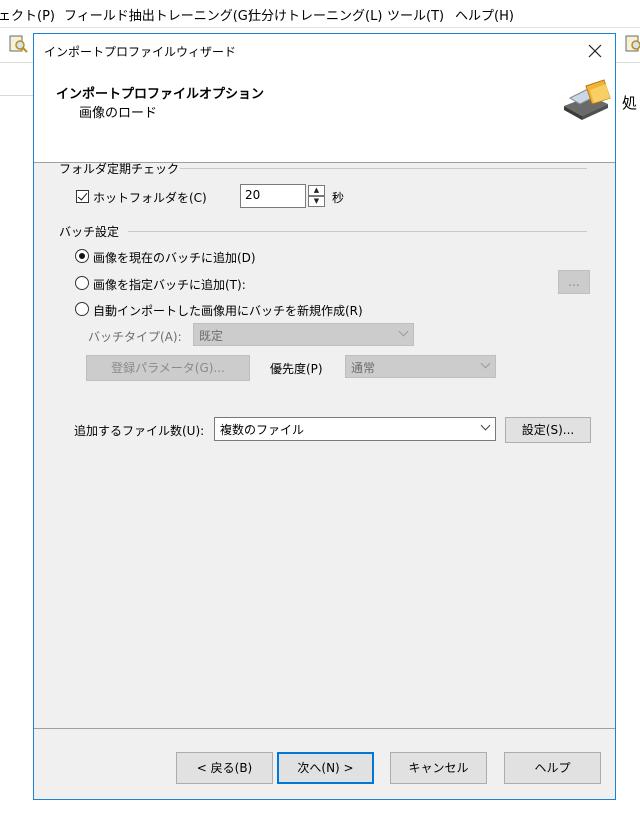 This screenshot has width=640, height=826. I want to click on interval-unit: 秒, so click(338, 198).